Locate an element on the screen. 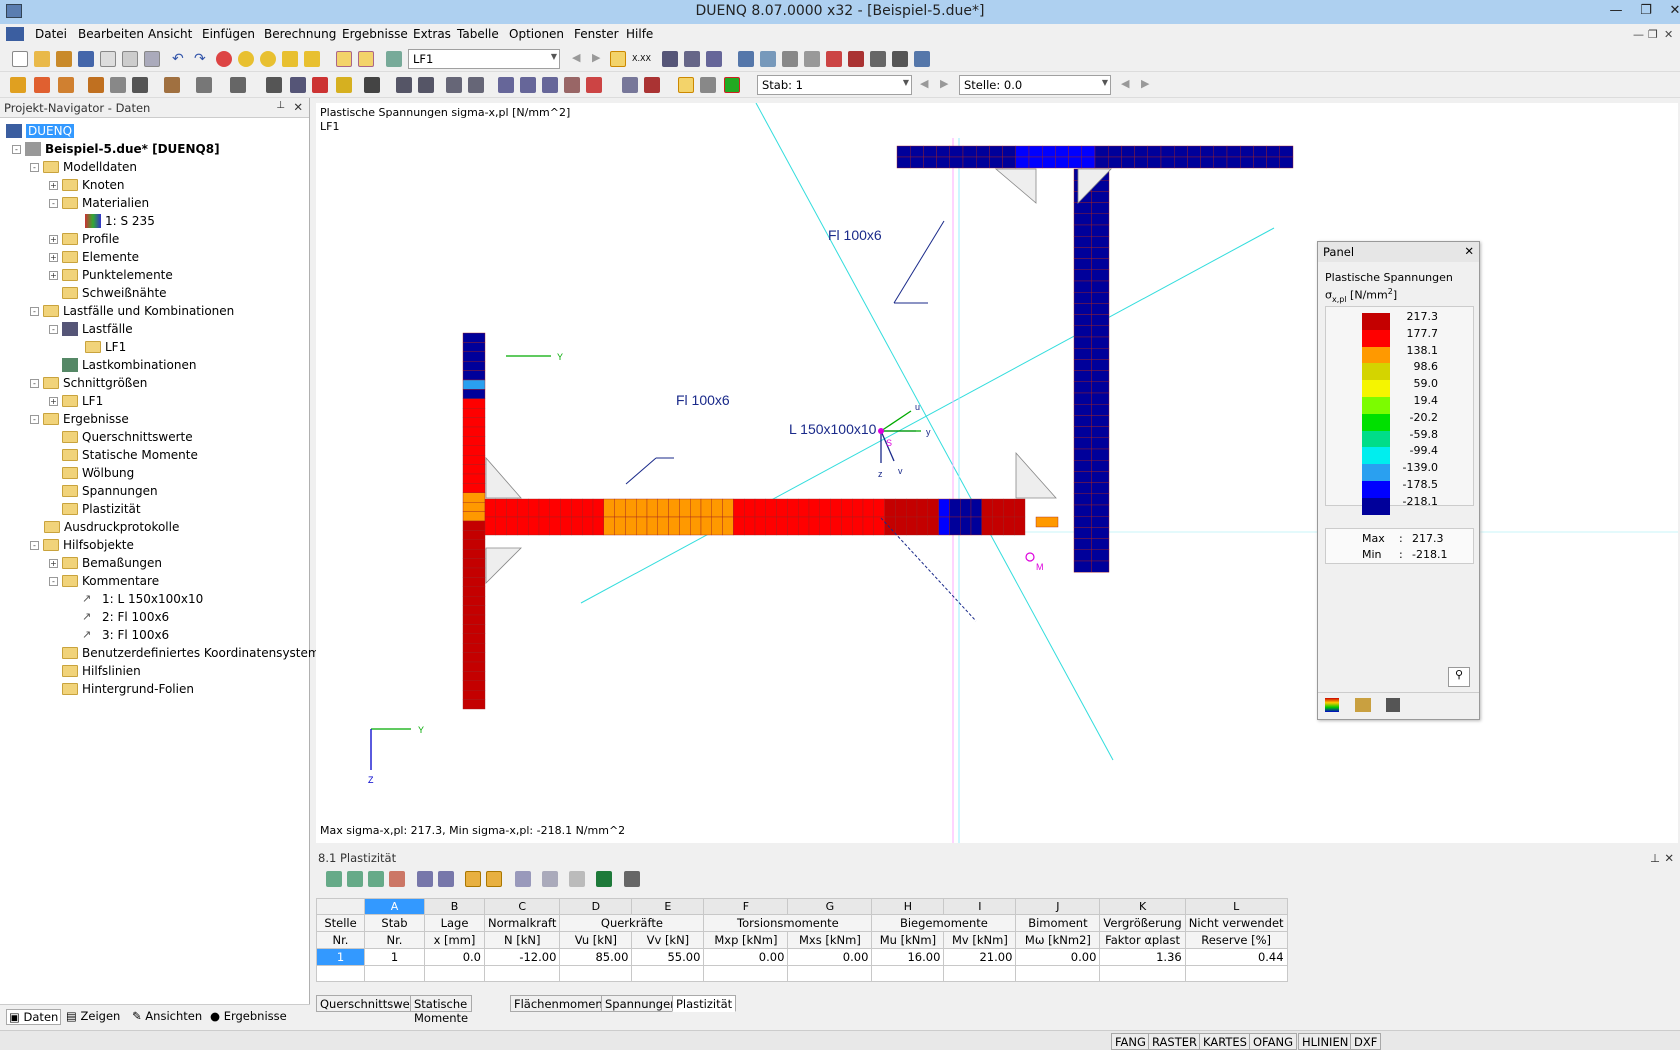 This screenshot has width=1680, height=1050. col-letter: E is located at coordinates (668, 906).